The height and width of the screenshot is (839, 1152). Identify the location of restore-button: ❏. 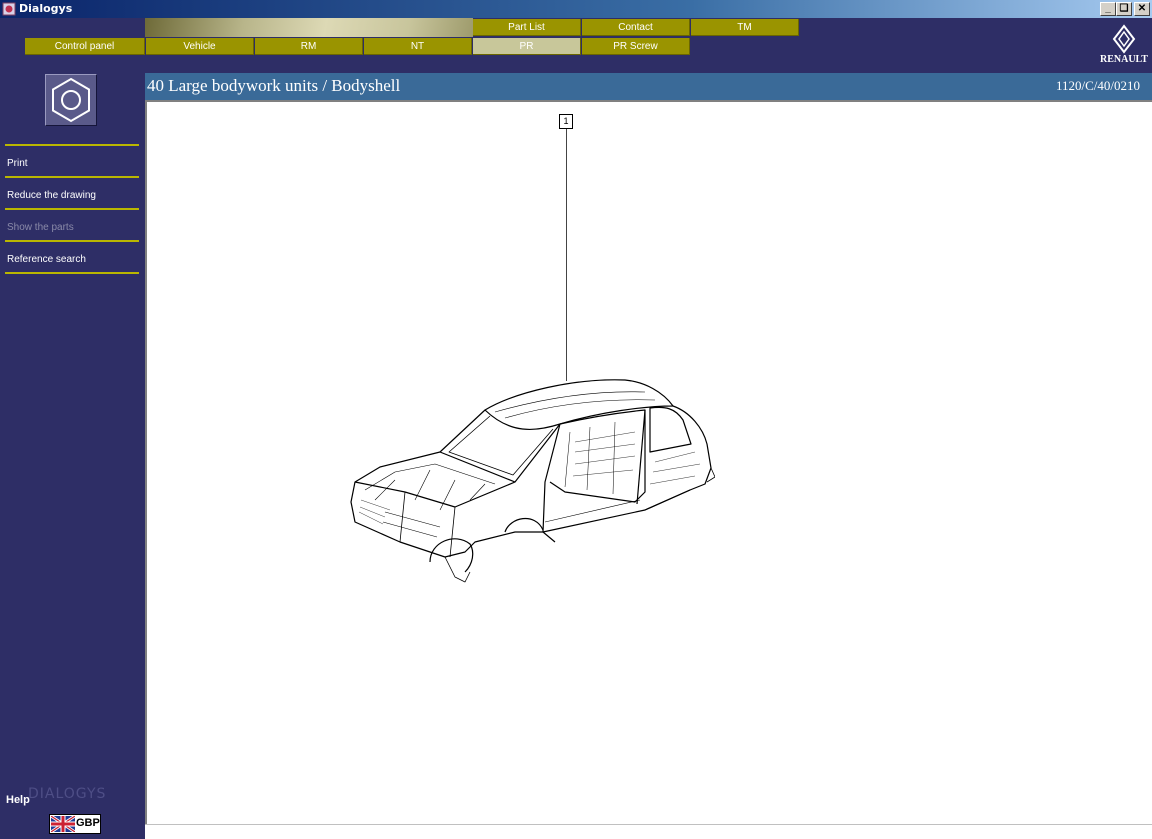
(1124, 9).